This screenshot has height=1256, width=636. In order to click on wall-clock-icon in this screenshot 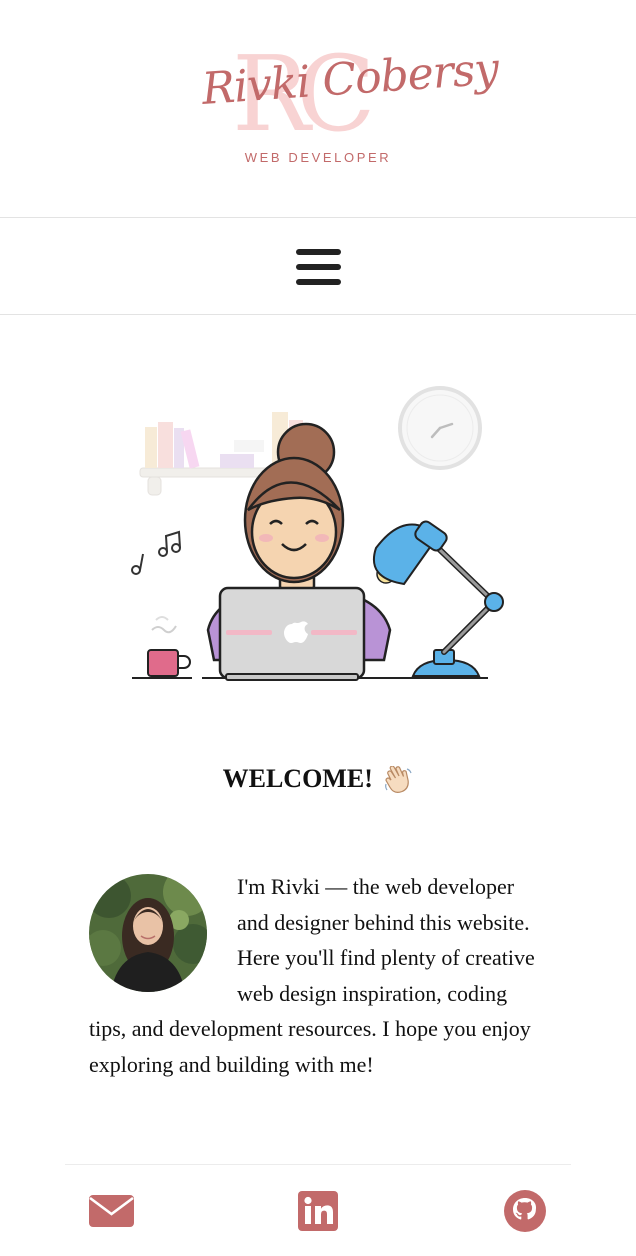, I will do `click(440, 428)`.